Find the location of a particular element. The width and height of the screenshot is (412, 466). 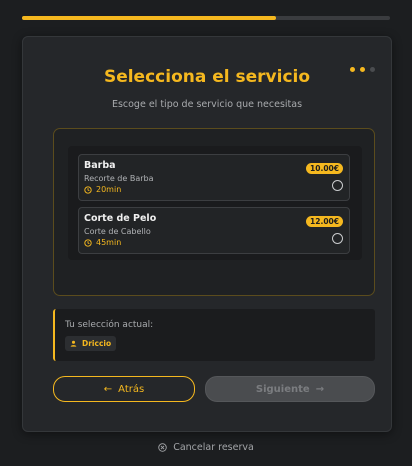

next-button-label: Siguiente is located at coordinates (282, 389).